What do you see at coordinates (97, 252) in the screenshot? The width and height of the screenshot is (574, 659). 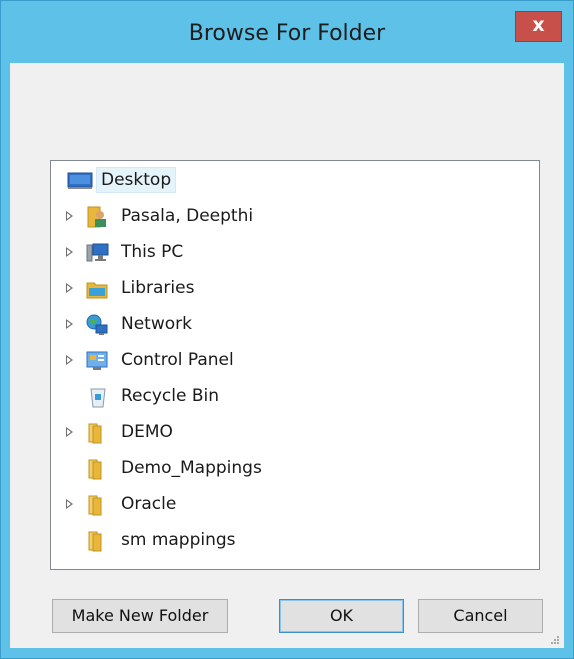 I see `computer-icon` at bounding box center [97, 252].